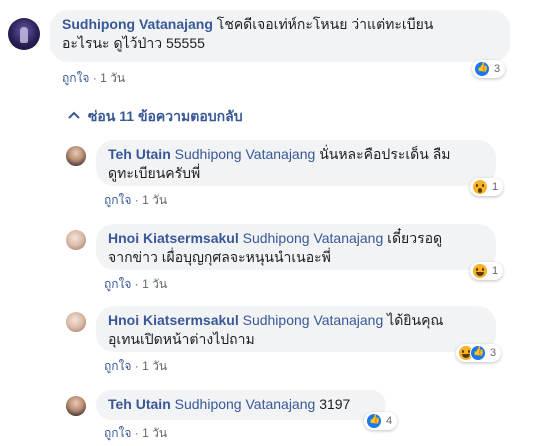 The width and height of the screenshot is (539, 446). Describe the element at coordinates (325, 24) in the screenshot. I see `comment-text: โชคดีเจอเท่ห์กะโหนย ว่าแต่ทะเบียน` at that location.